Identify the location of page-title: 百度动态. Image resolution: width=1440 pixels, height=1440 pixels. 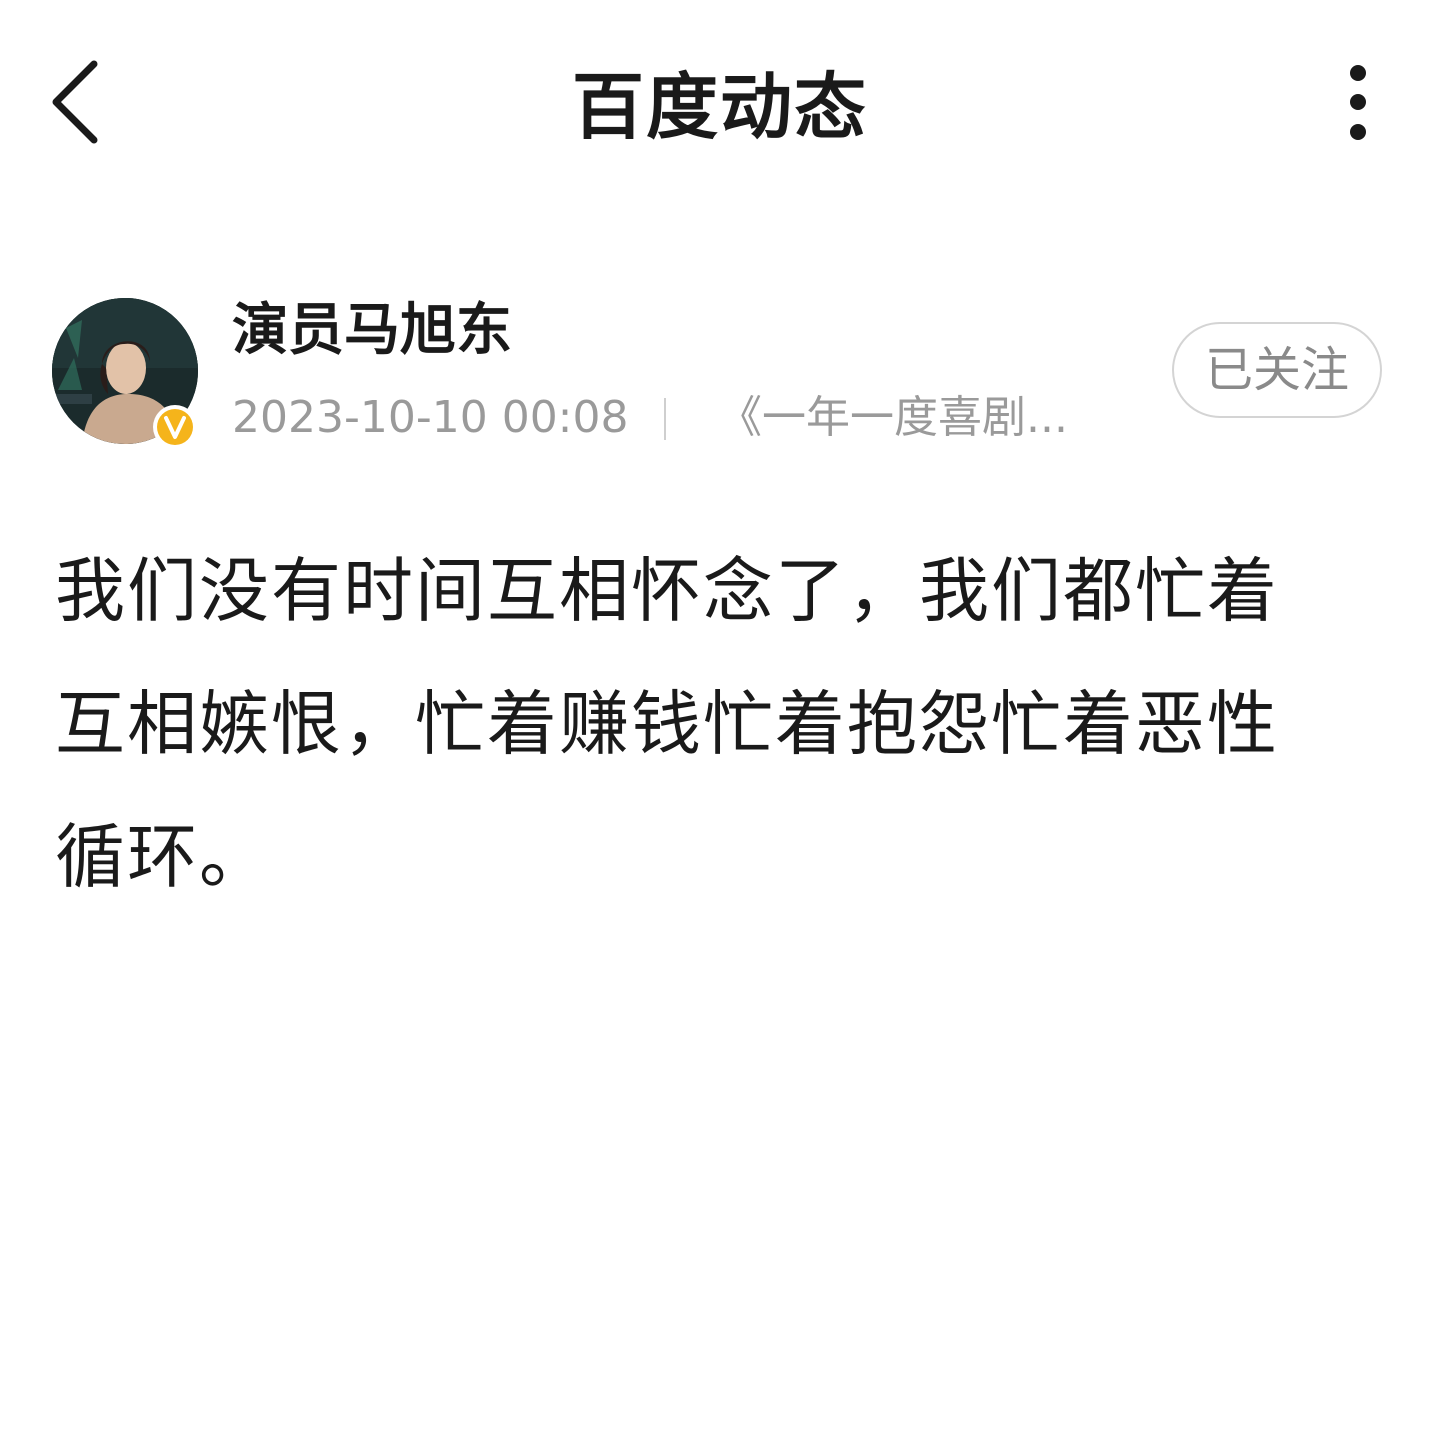
(719, 107).